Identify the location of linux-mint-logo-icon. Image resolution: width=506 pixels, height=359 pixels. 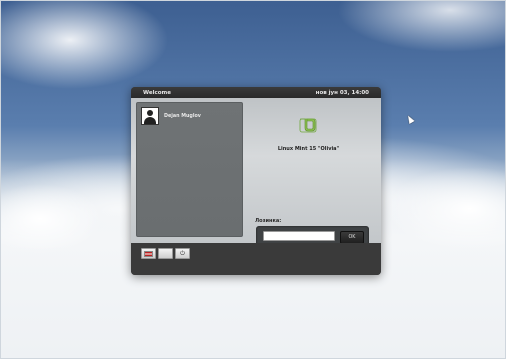
(308, 125).